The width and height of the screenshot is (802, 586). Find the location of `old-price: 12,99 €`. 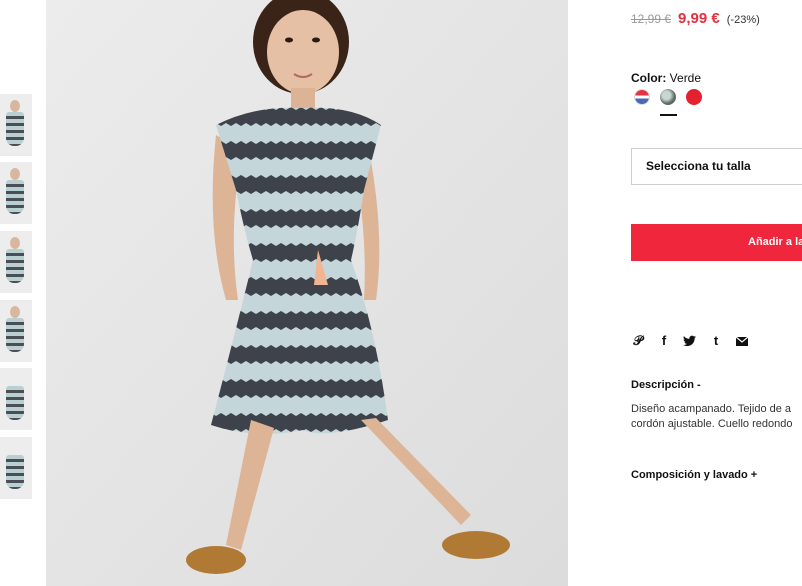

old-price: 12,99 € is located at coordinates (651, 19).